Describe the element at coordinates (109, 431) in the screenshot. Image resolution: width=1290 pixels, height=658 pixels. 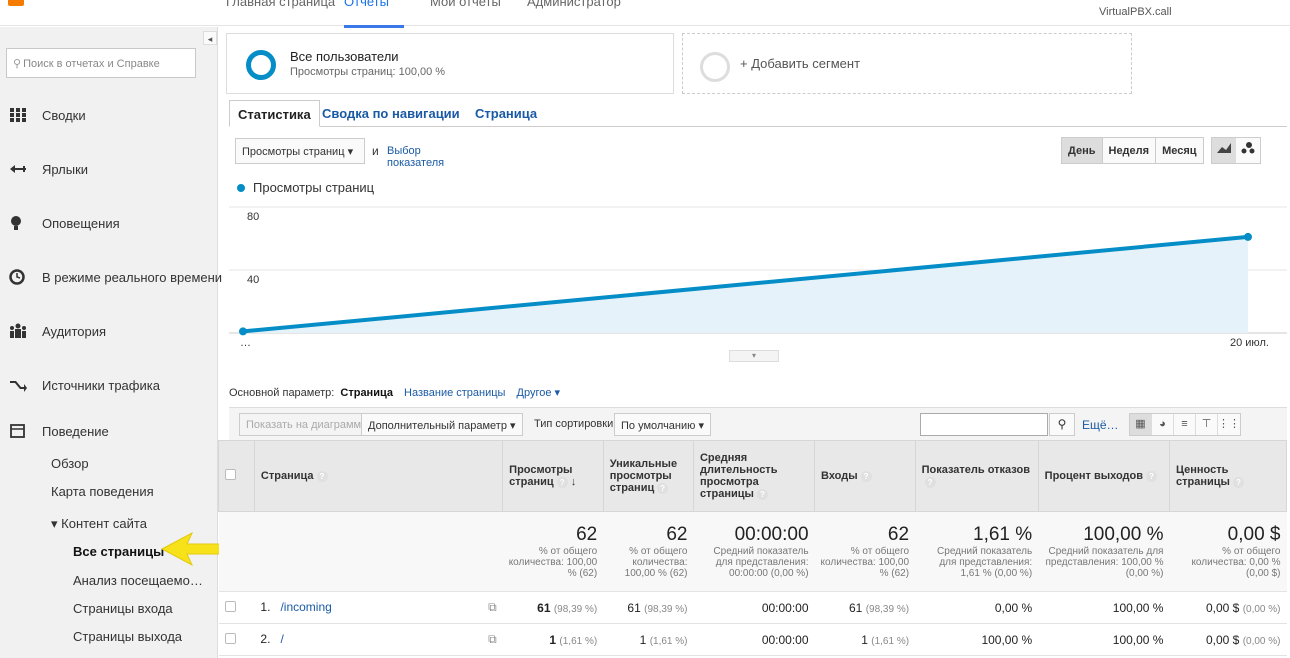
I see `sidebar-item-behavior: Поведение` at that location.